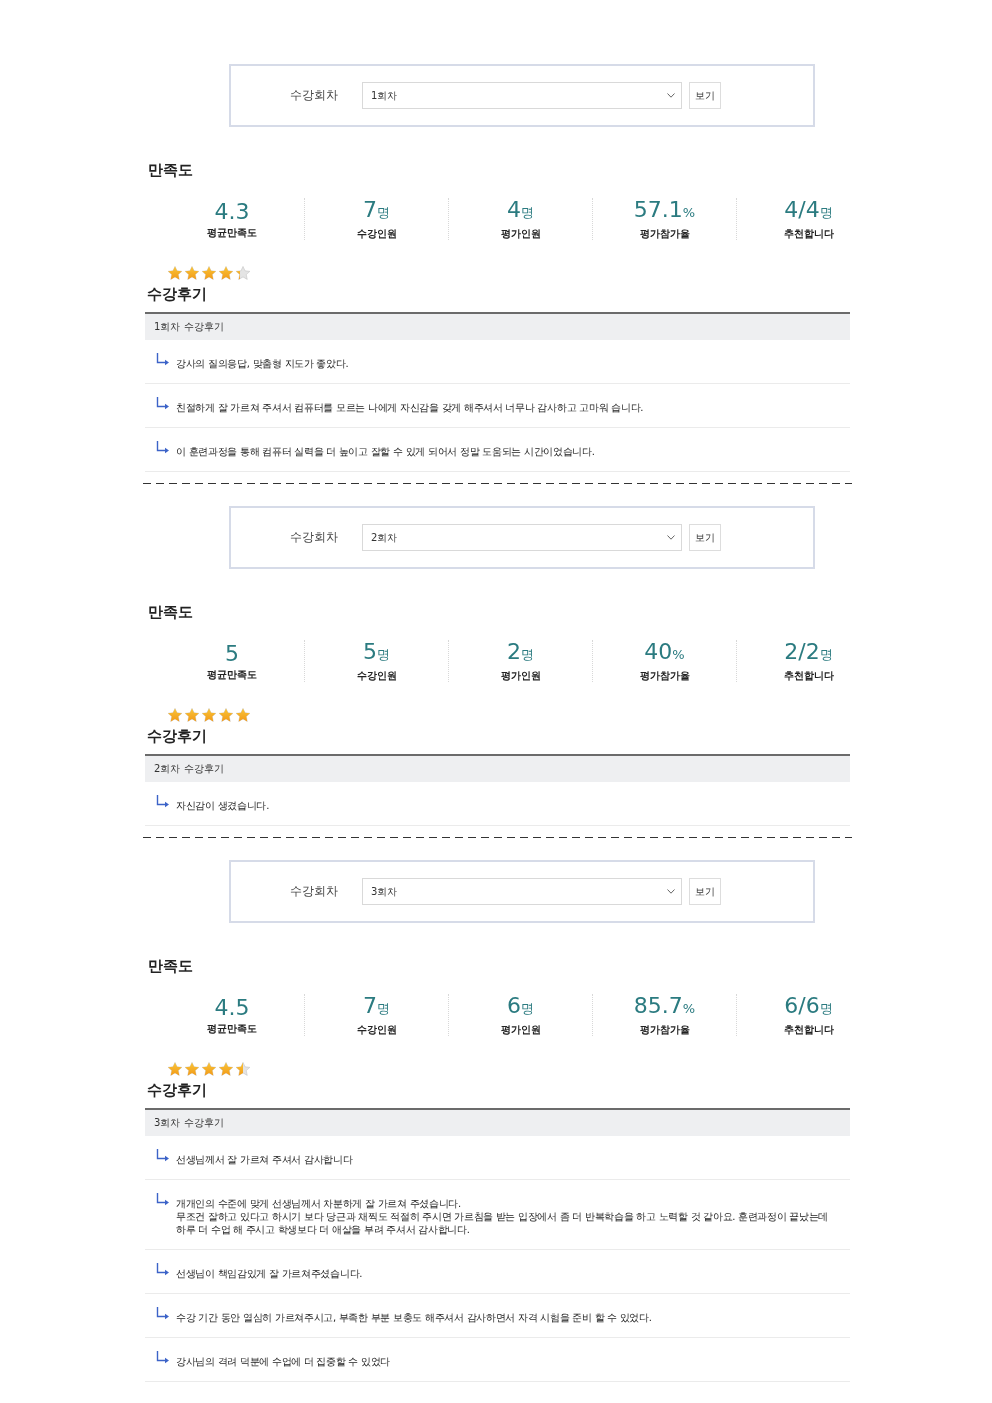 Image resolution: width=992 pixels, height=1403 pixels. I want to click on stat-value: 6명, so click(520, 1006).